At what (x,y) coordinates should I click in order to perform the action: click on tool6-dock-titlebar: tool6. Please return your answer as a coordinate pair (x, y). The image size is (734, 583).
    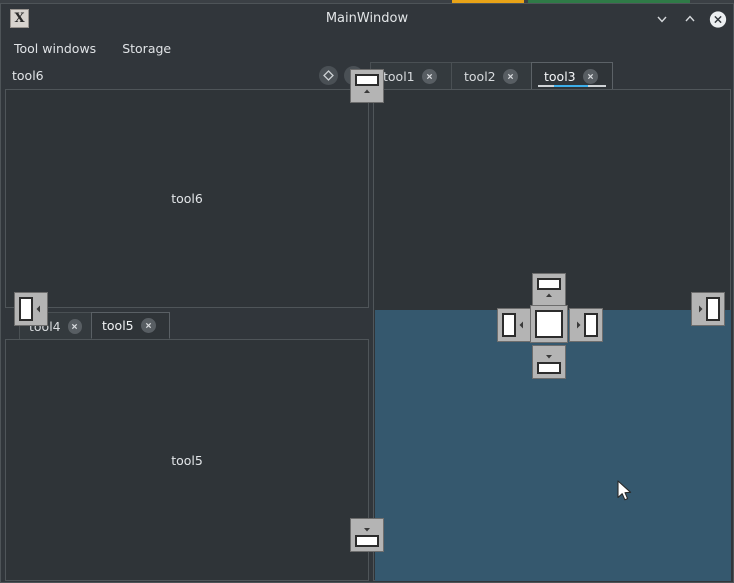
    Looking at the image, I should click on (187, 75).